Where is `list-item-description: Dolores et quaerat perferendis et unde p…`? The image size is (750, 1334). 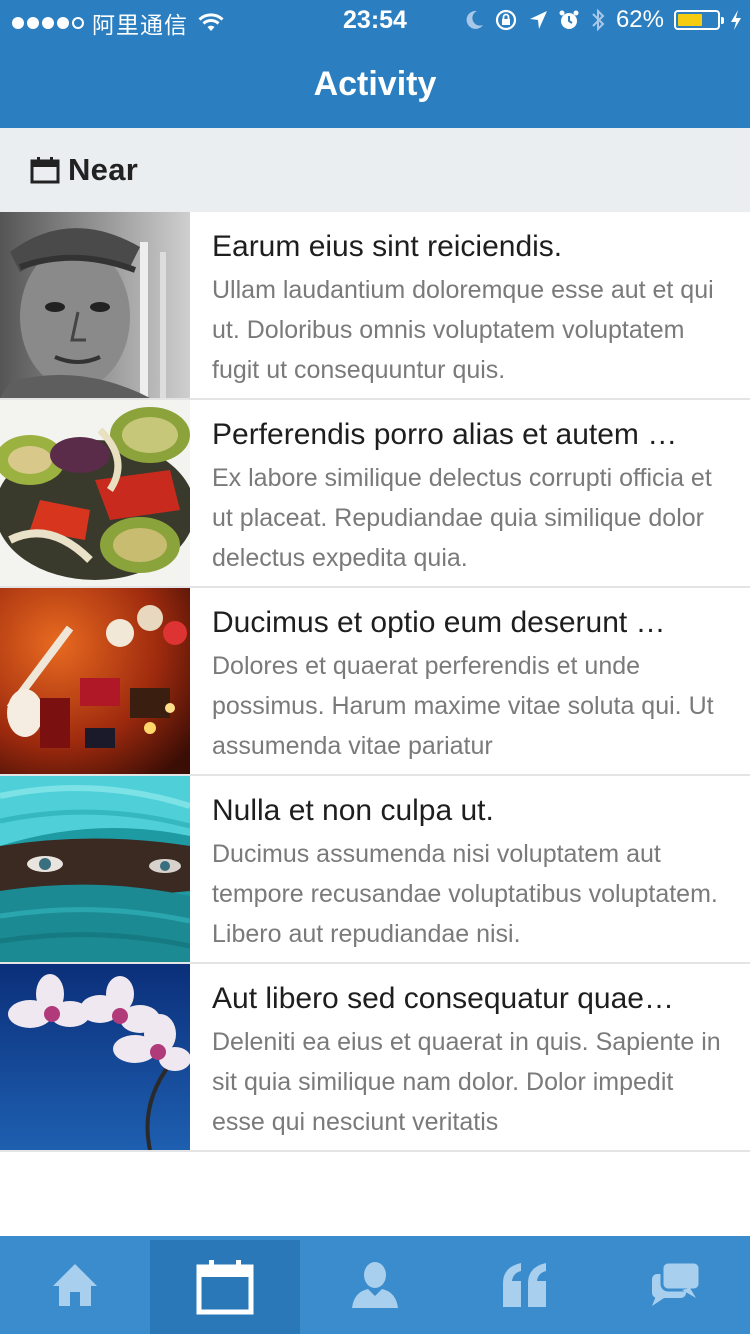 list-item-description: Dolores et quaerat perferendis et unde p… is located at coordinates (463, 706).